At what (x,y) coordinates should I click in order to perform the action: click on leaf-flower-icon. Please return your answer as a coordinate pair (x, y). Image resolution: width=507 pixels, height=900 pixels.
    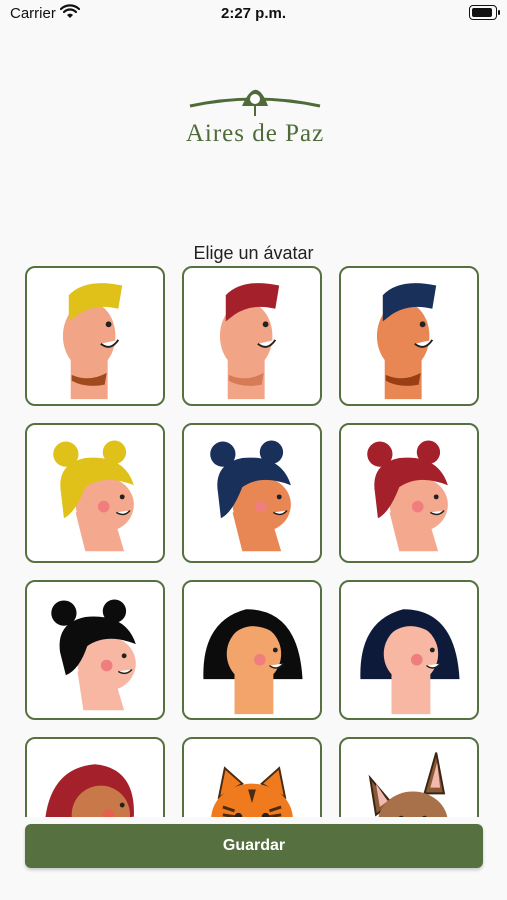
    Looking at the image, I should click on (255, 102).